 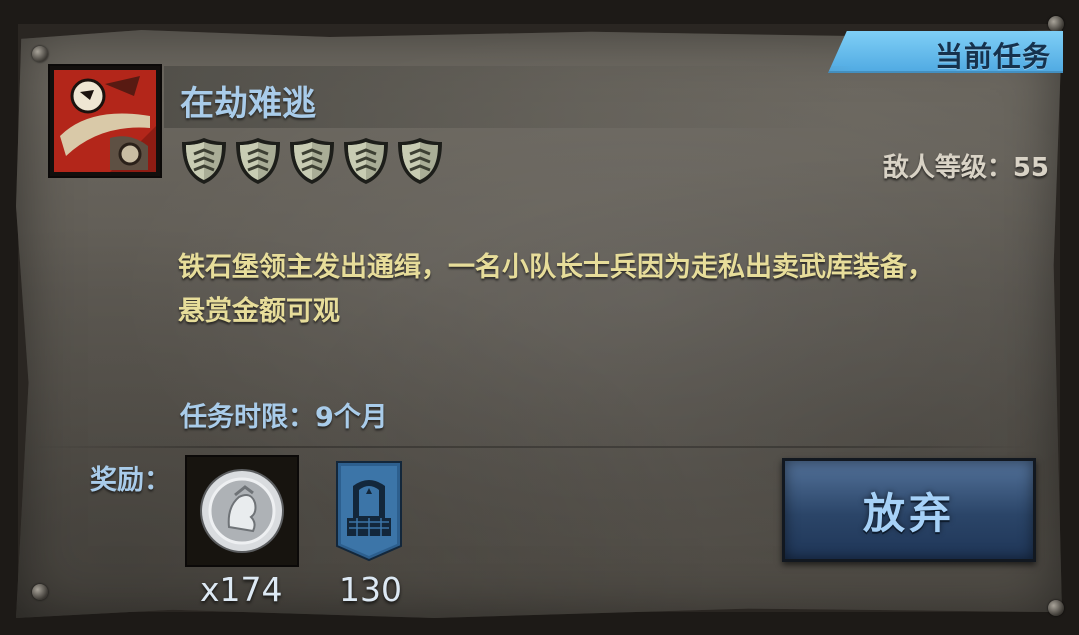 What do you see at coordinates (241, 589) in the screenshot?
I see `reward-amount: x174` at bounding box center [241, 589].